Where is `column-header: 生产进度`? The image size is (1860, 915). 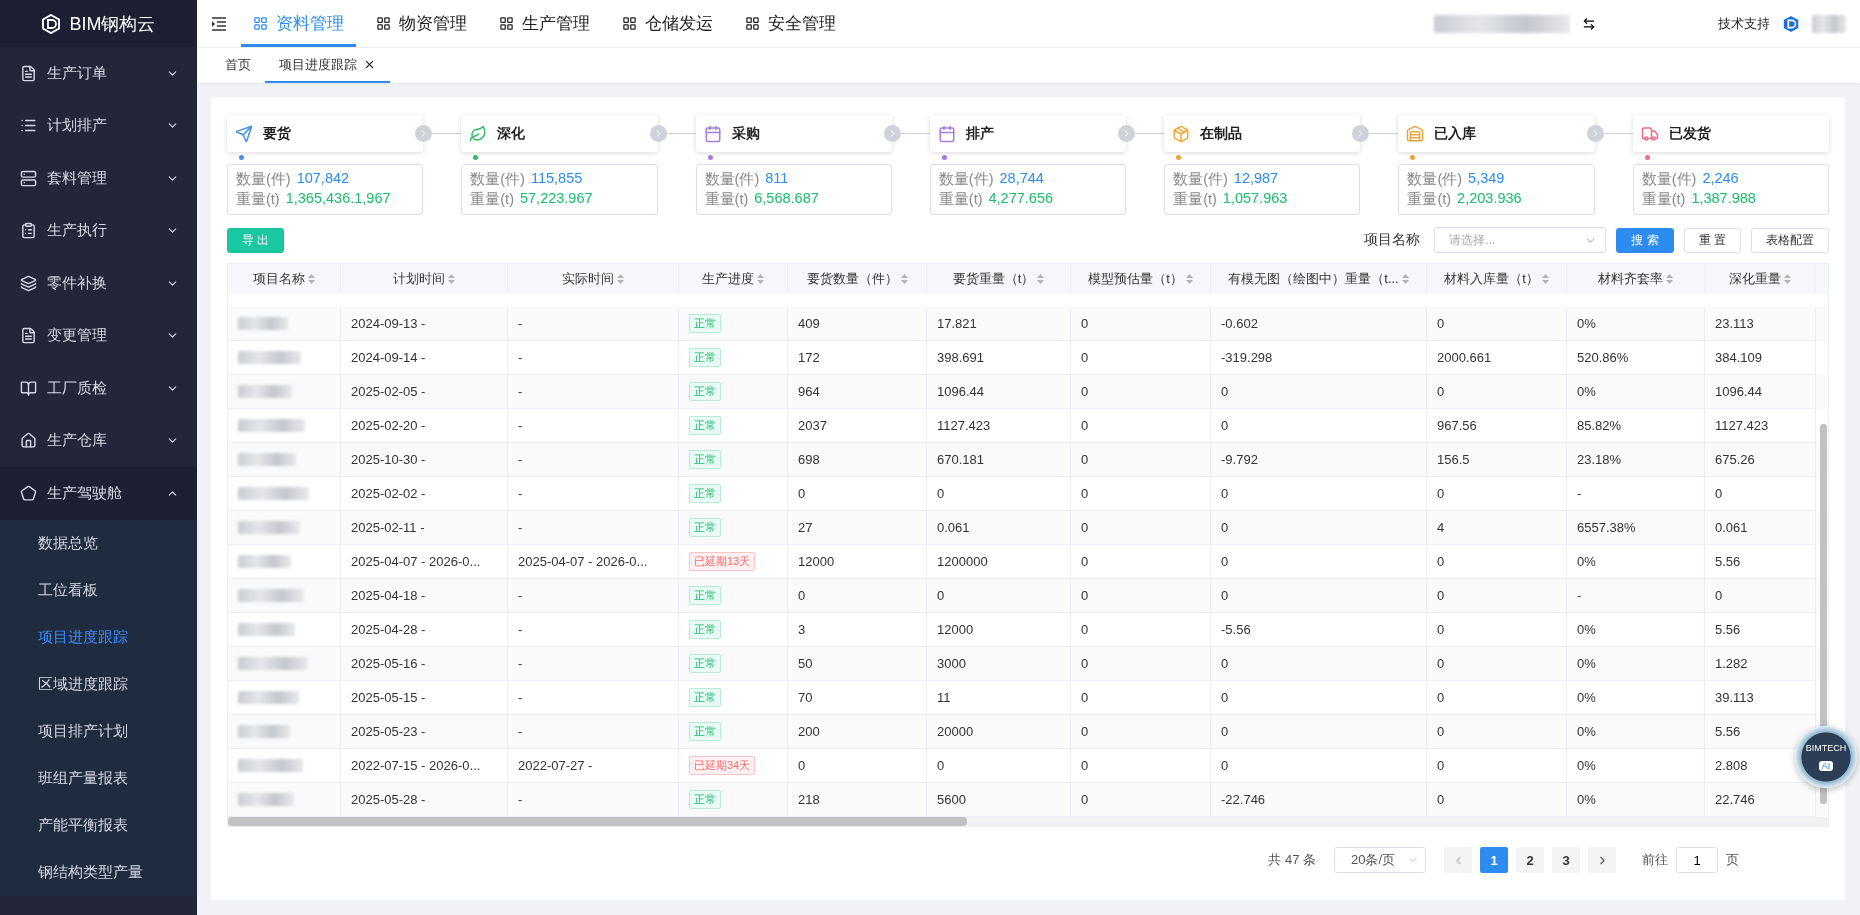
column-header: 生产进度 is located at coordinates (733, 279).